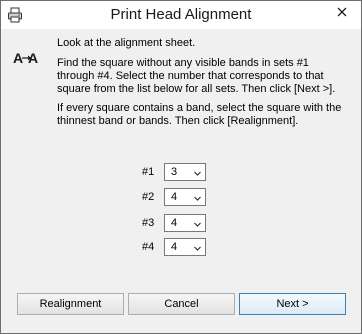 The height and width of the screenshot is (334, 362). I want to click on set-row-4: #4 4, so click(174, 247).